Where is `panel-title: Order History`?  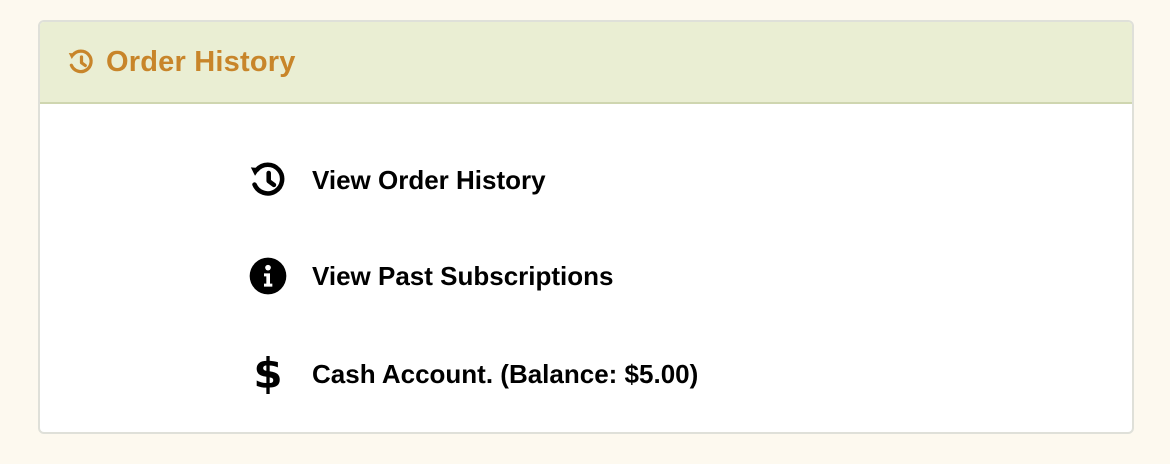
panel-title: Order History is located at coordinates (201, 61).